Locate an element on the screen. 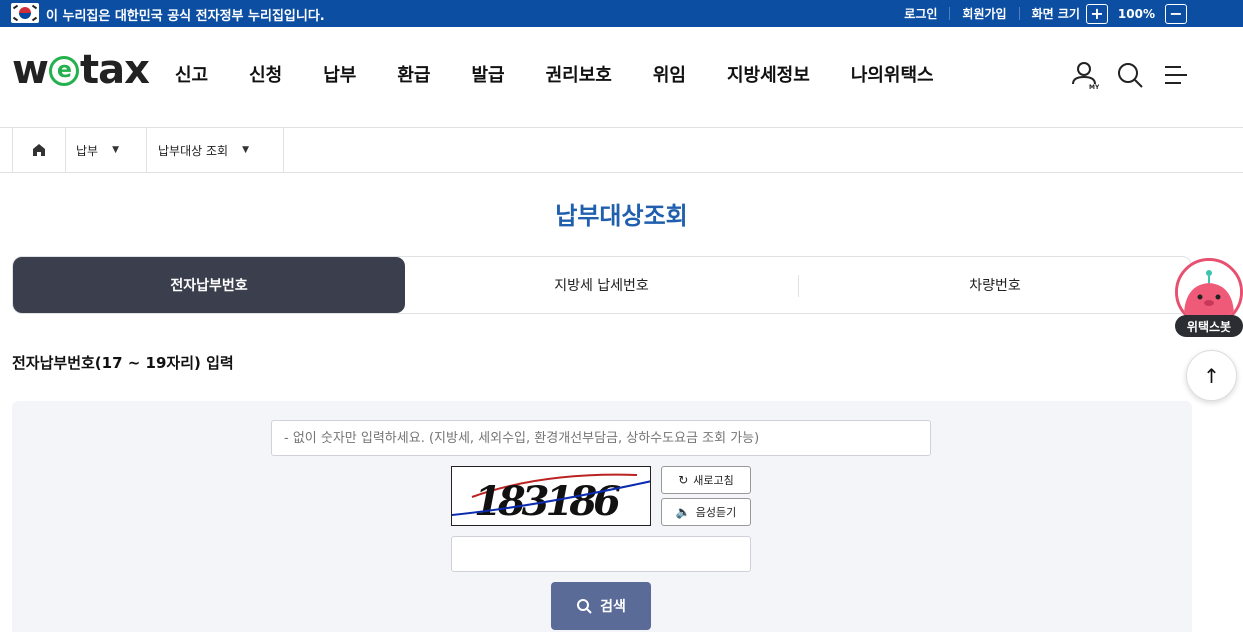  nav-item-report: 신고 is located at coordinates (191, 74).